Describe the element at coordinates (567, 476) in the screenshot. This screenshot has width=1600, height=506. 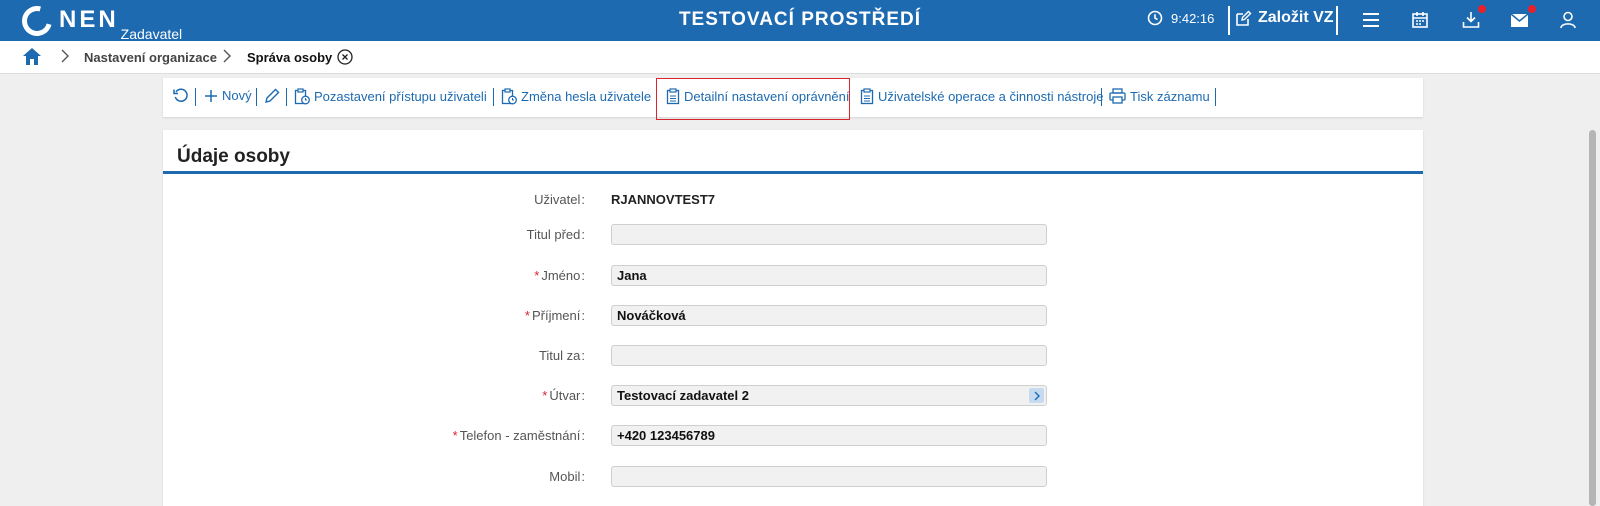
I see `label-mobile: Mobil:` at that location.